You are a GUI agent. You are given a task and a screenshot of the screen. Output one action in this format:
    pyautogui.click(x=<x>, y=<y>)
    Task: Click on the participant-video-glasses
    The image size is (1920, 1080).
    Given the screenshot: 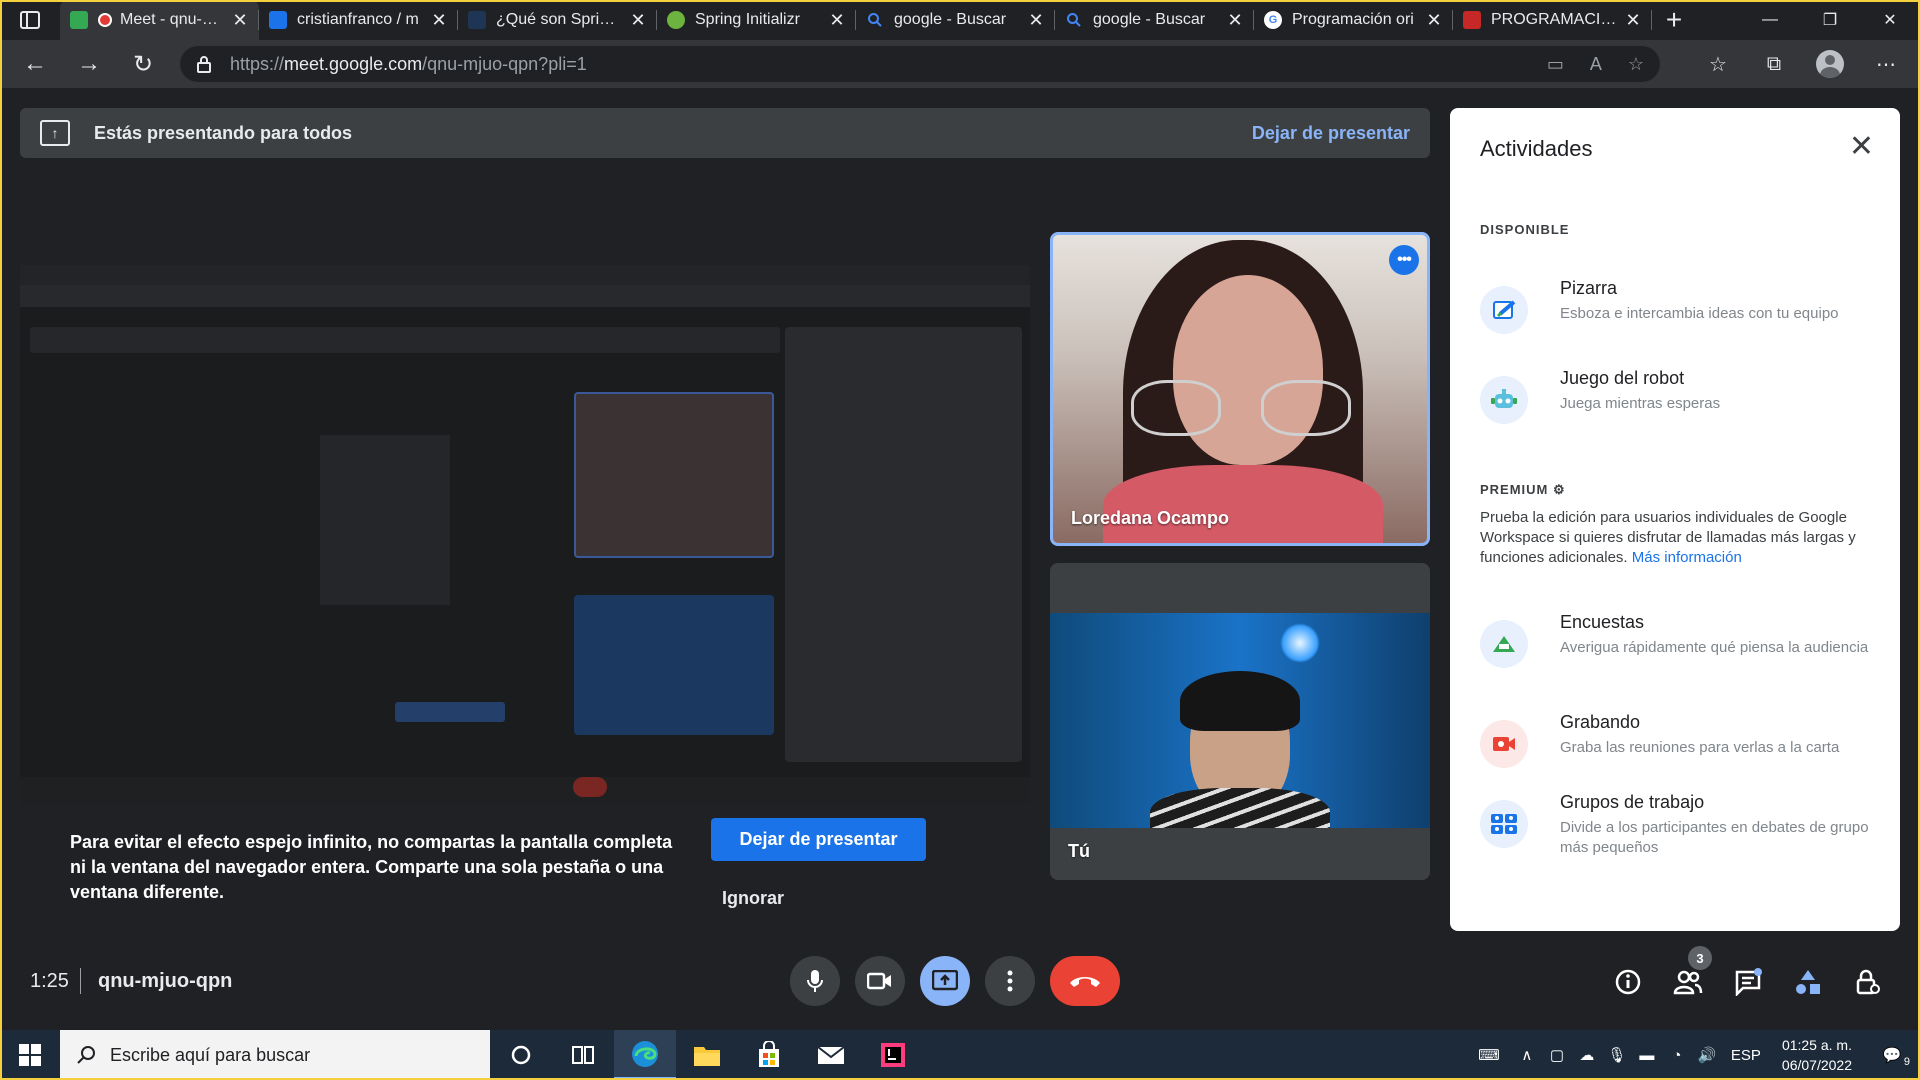 What is the action you would take?
    pyautogui.click(x=1246, y=408)
    